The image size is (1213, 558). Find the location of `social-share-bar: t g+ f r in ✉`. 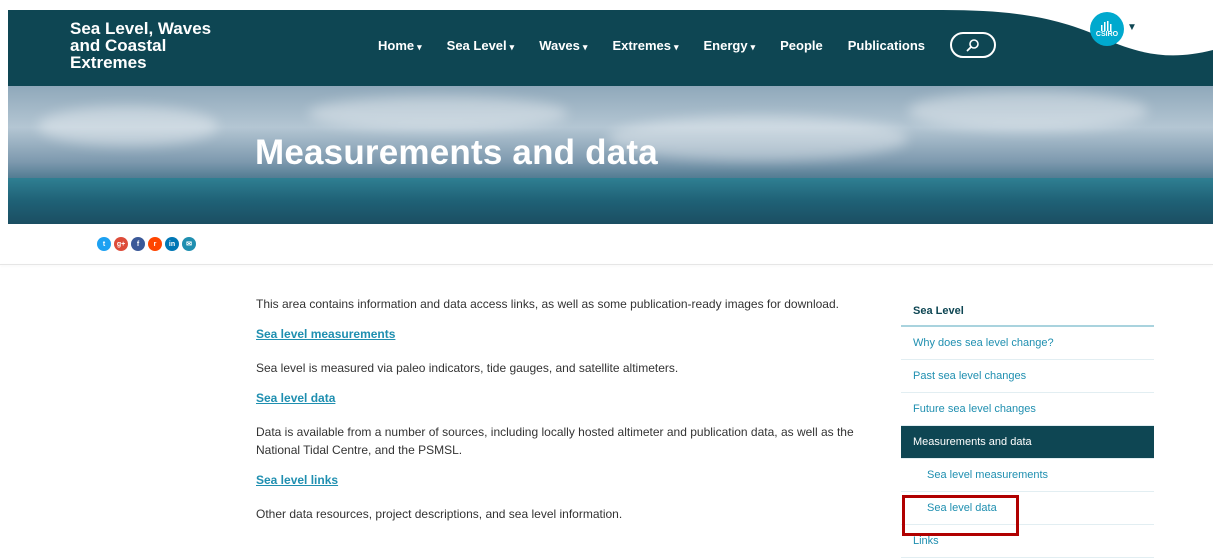

social-share-bar: t g+ f r in ✉ is located at coordinates (148, 244).